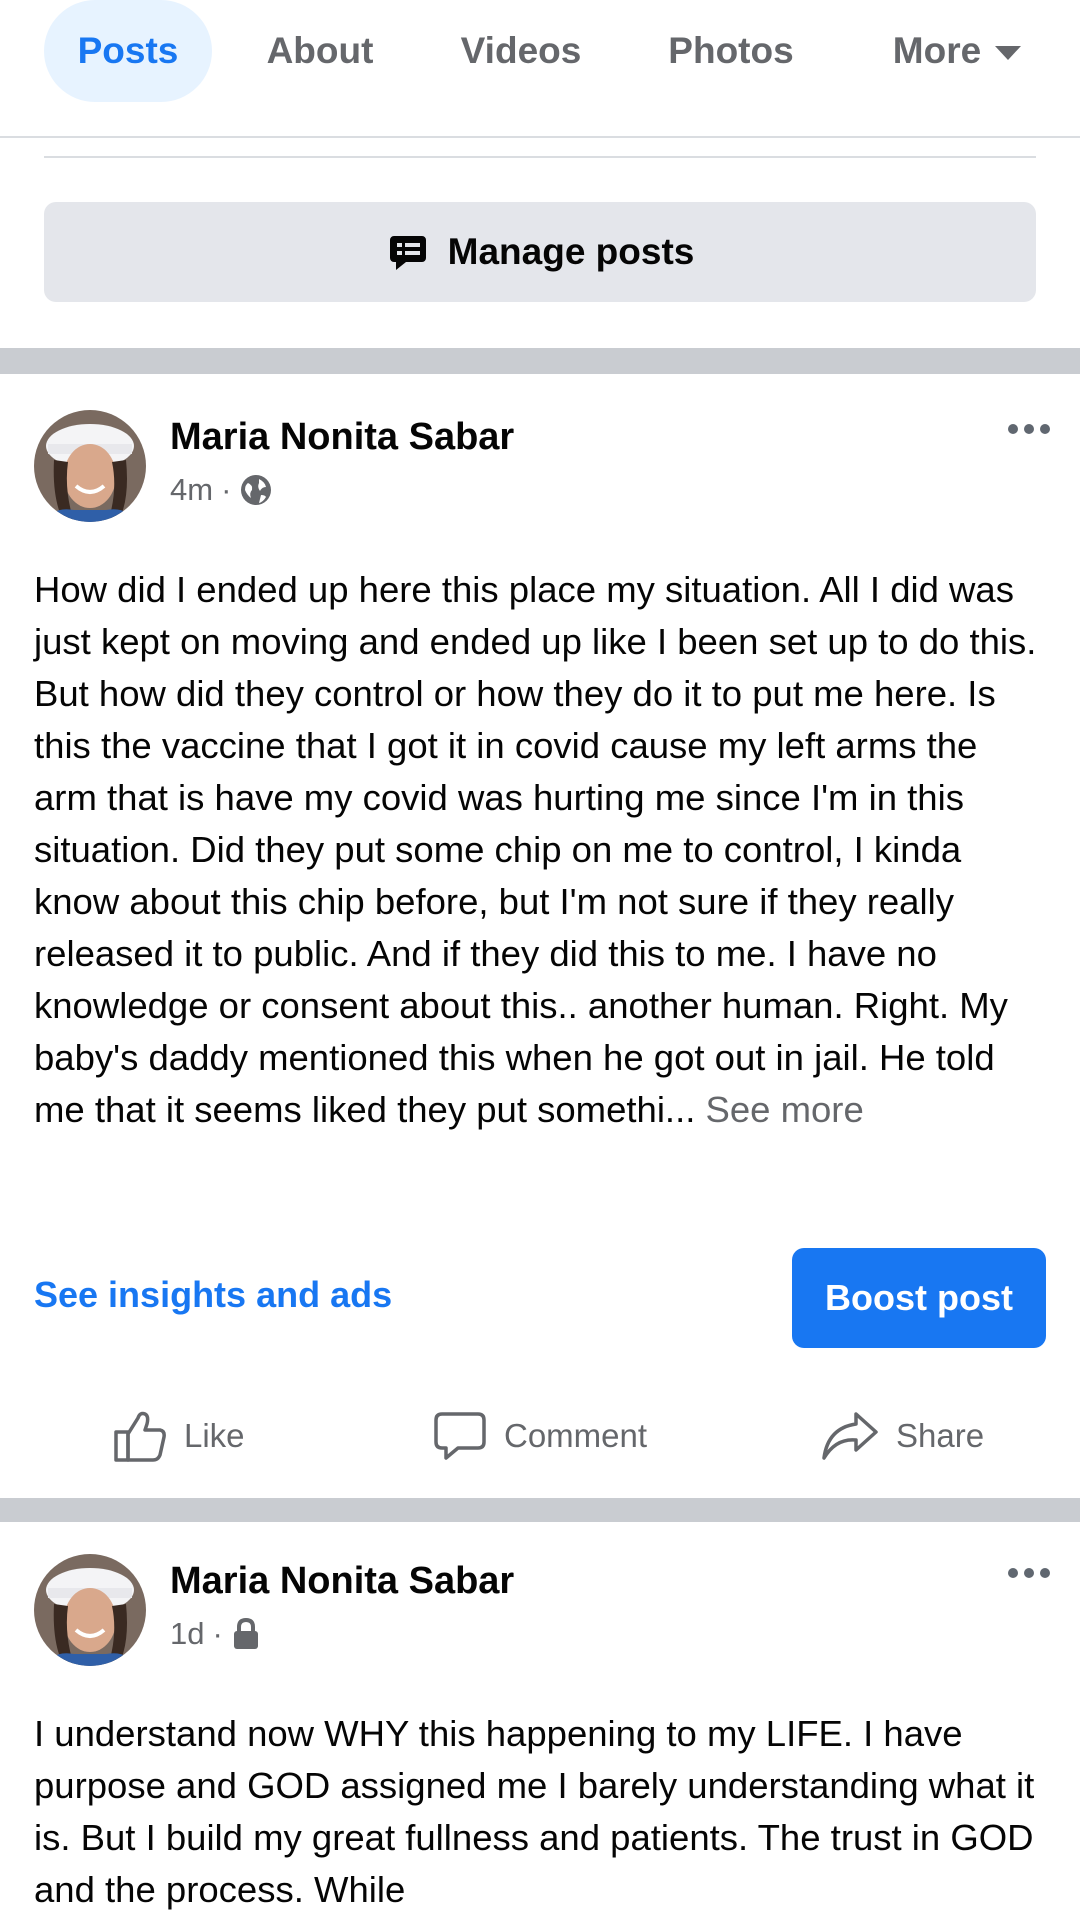  What do you see at coordinates (540, 157) in the screenshot?
I see `divider` at bounding box center [540, 157].